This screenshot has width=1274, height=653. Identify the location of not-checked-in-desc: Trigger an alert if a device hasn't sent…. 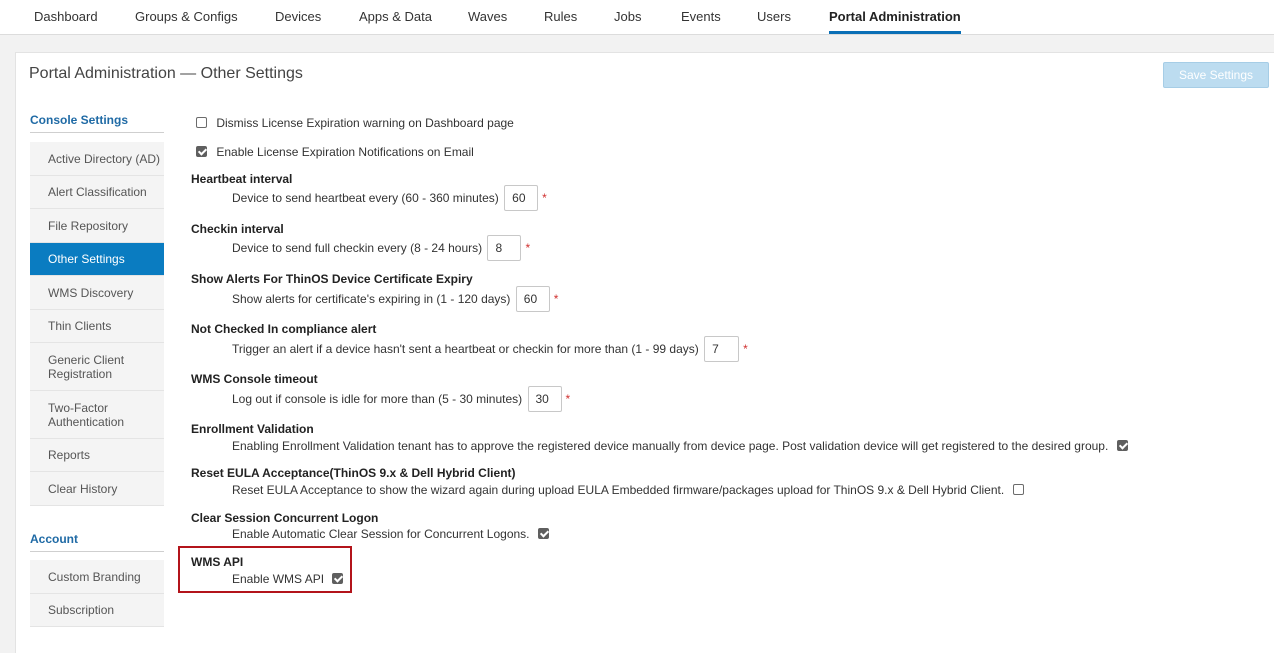
(465, 349).